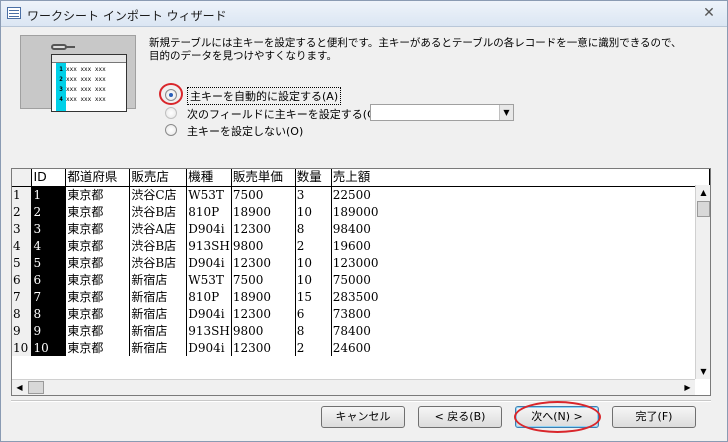  What do you see at coordinates (22, 330) in the screenshot?
I see `row-number: 9` at bounding box center [22, 330].